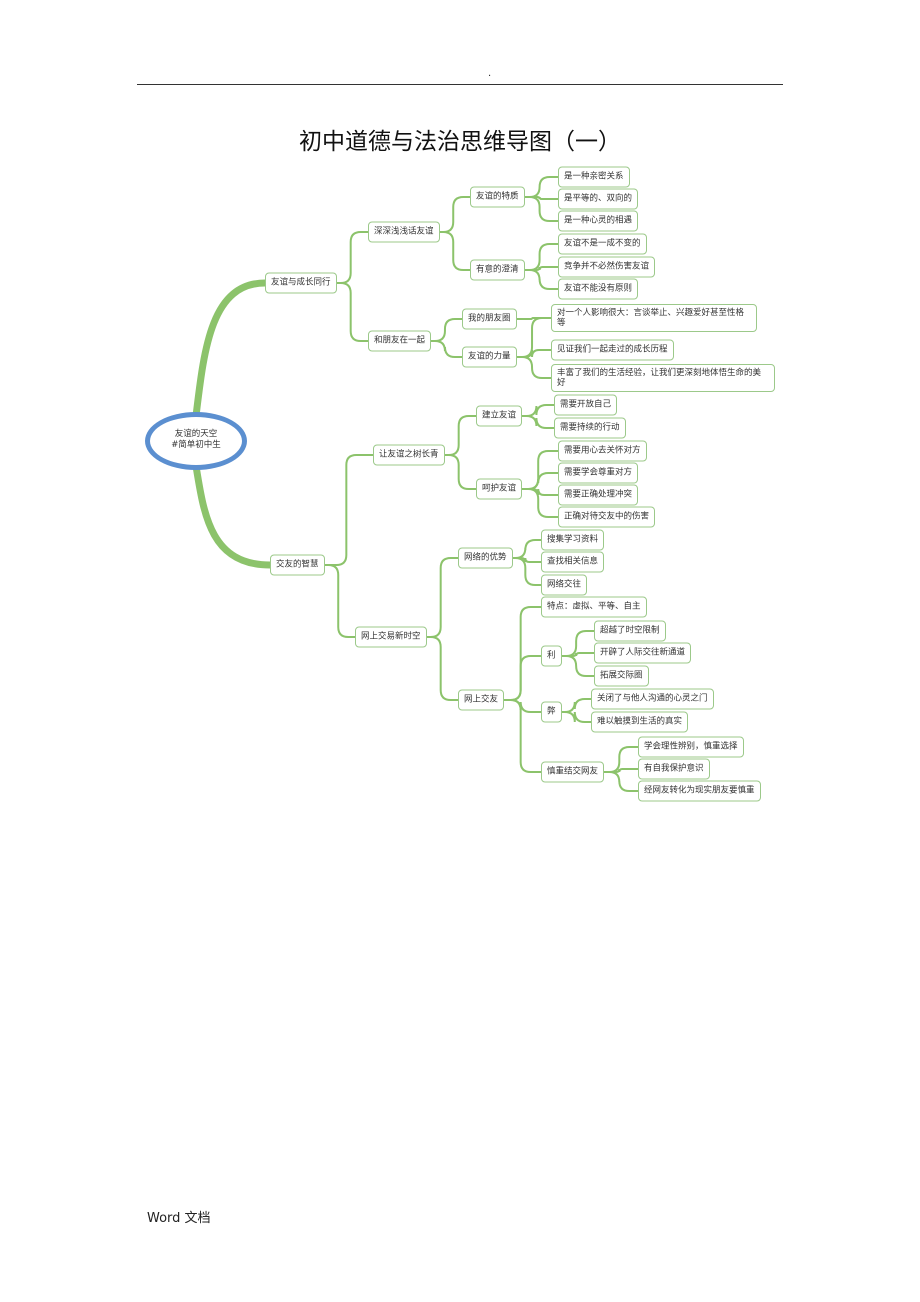 The height and width of the screenshot is (1302, 920). What do you see at coordinates (489, 357) in the screenshot?
I see `node-l3: 友谊的力量` at bounding box center [489, 357].